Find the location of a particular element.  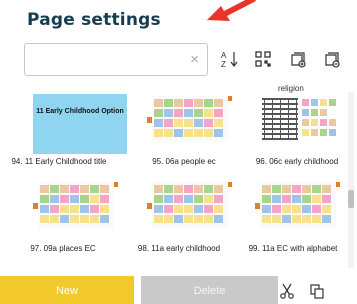

qr-code-icon is located at coordinates (263, 59).